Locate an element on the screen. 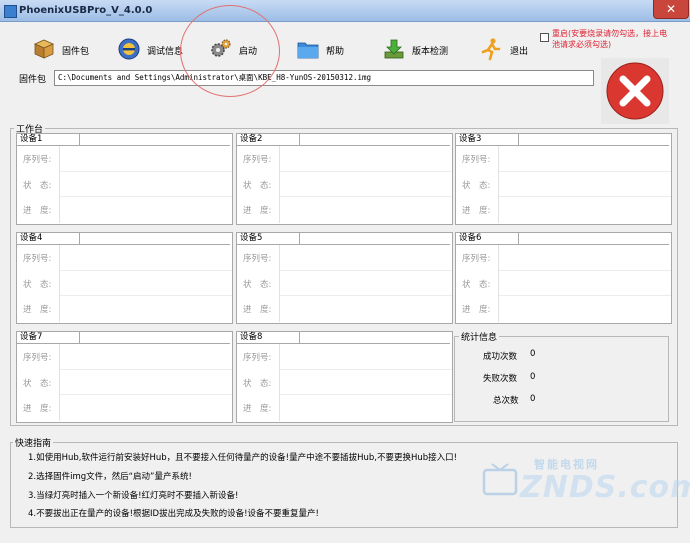  device-name: 设备8 is located at coordinates (251, 337).